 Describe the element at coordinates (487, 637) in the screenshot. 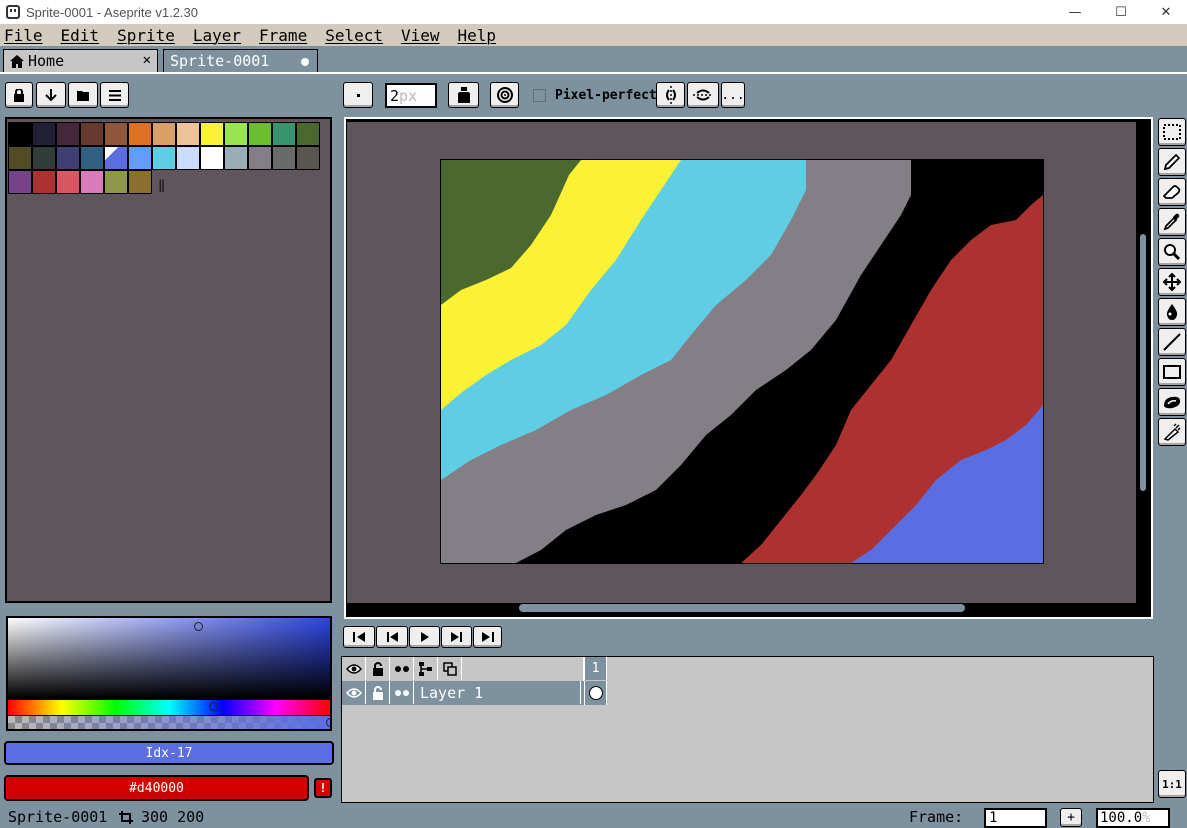

I see `last-frame-button` at that location.